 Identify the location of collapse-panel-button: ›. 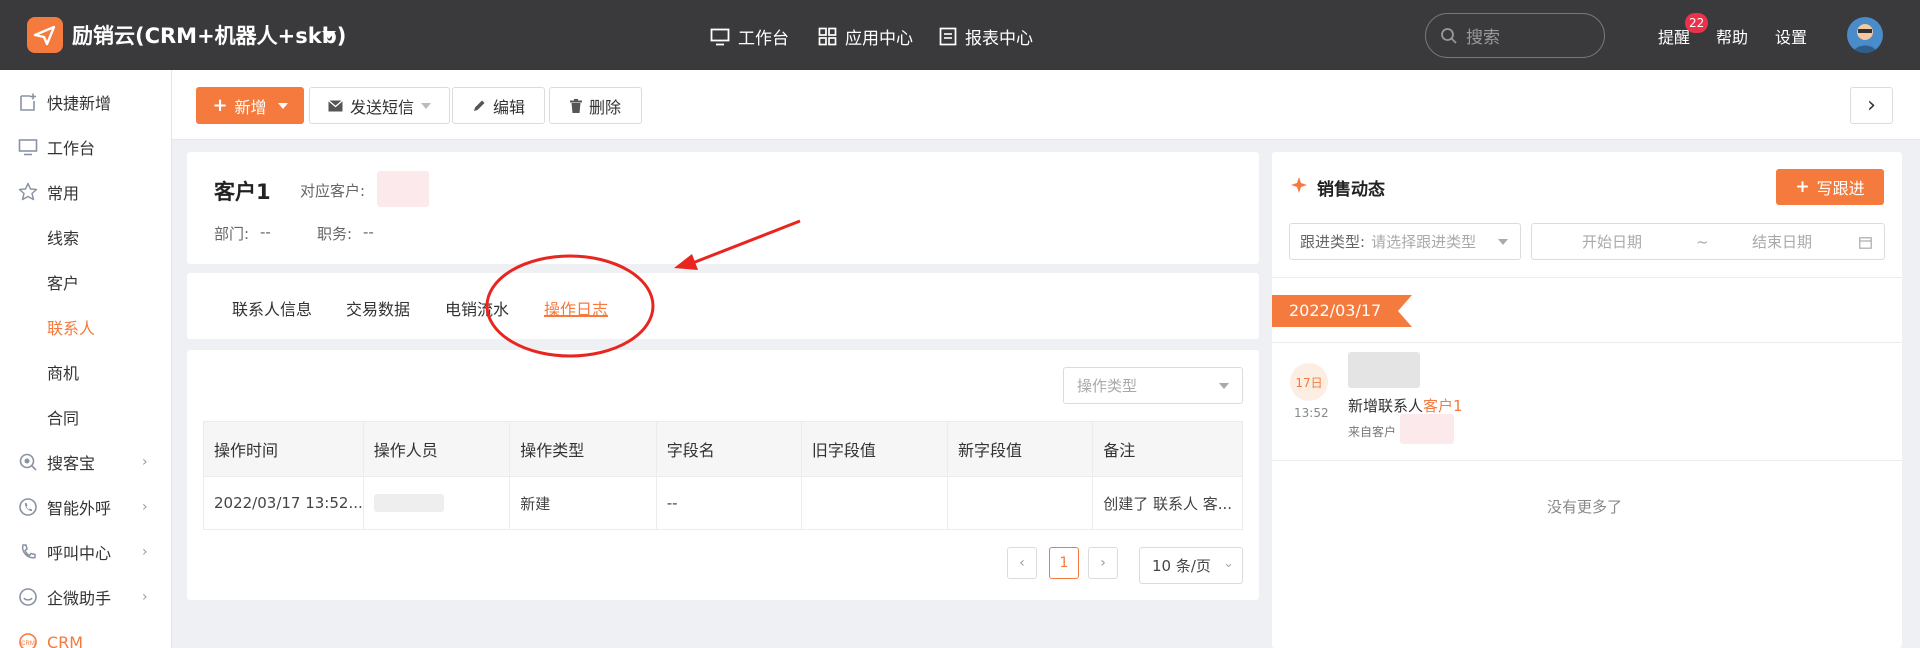
(1871, 105).